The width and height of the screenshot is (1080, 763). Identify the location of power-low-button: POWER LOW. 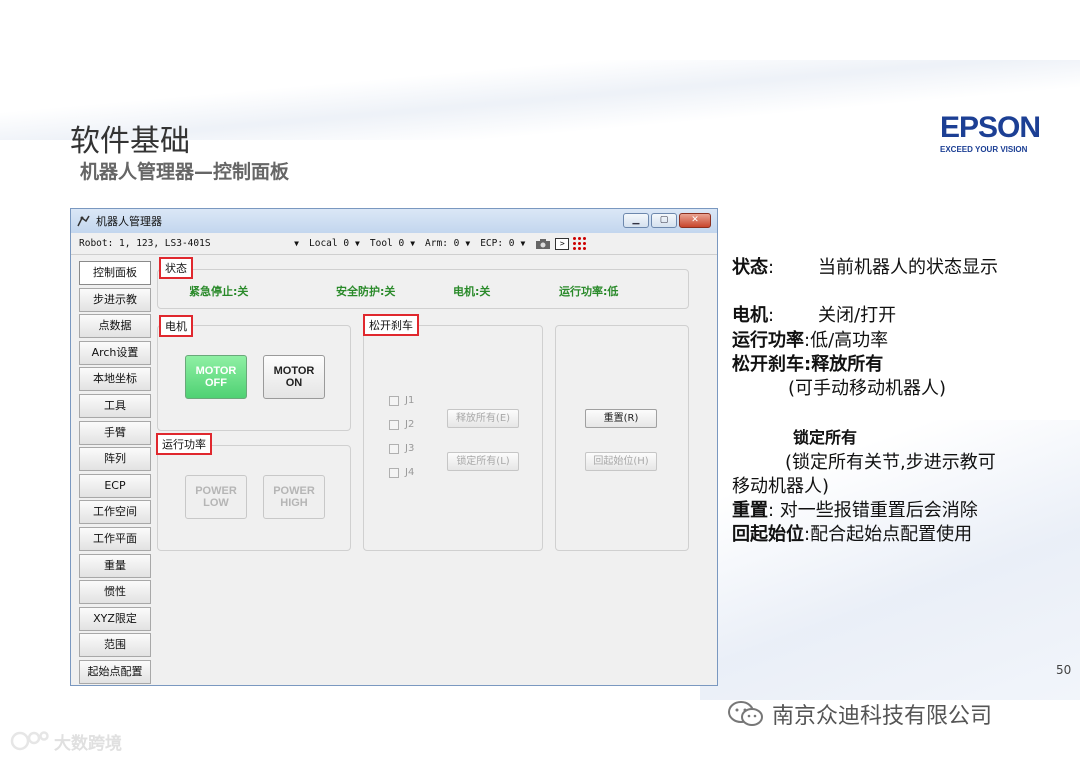
(216, 497).